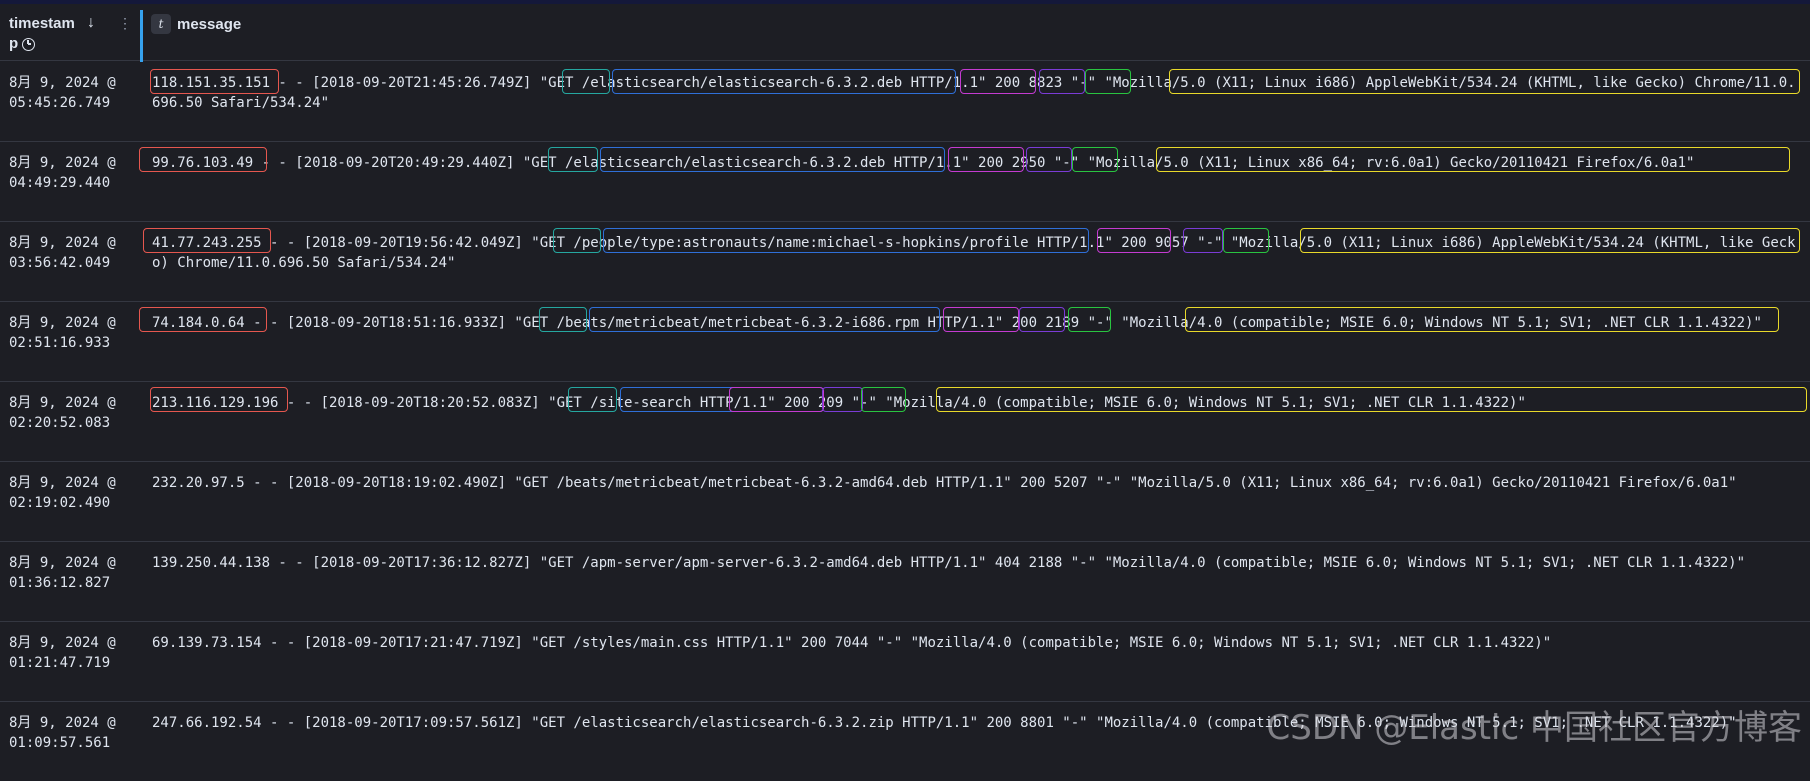 This screenshot has width=1810, height=781. What do you see at coordinates (60, 743) in the screenshot?
I see `timestamp-time: 01:09:57.561` at bounding box center [60, 743].